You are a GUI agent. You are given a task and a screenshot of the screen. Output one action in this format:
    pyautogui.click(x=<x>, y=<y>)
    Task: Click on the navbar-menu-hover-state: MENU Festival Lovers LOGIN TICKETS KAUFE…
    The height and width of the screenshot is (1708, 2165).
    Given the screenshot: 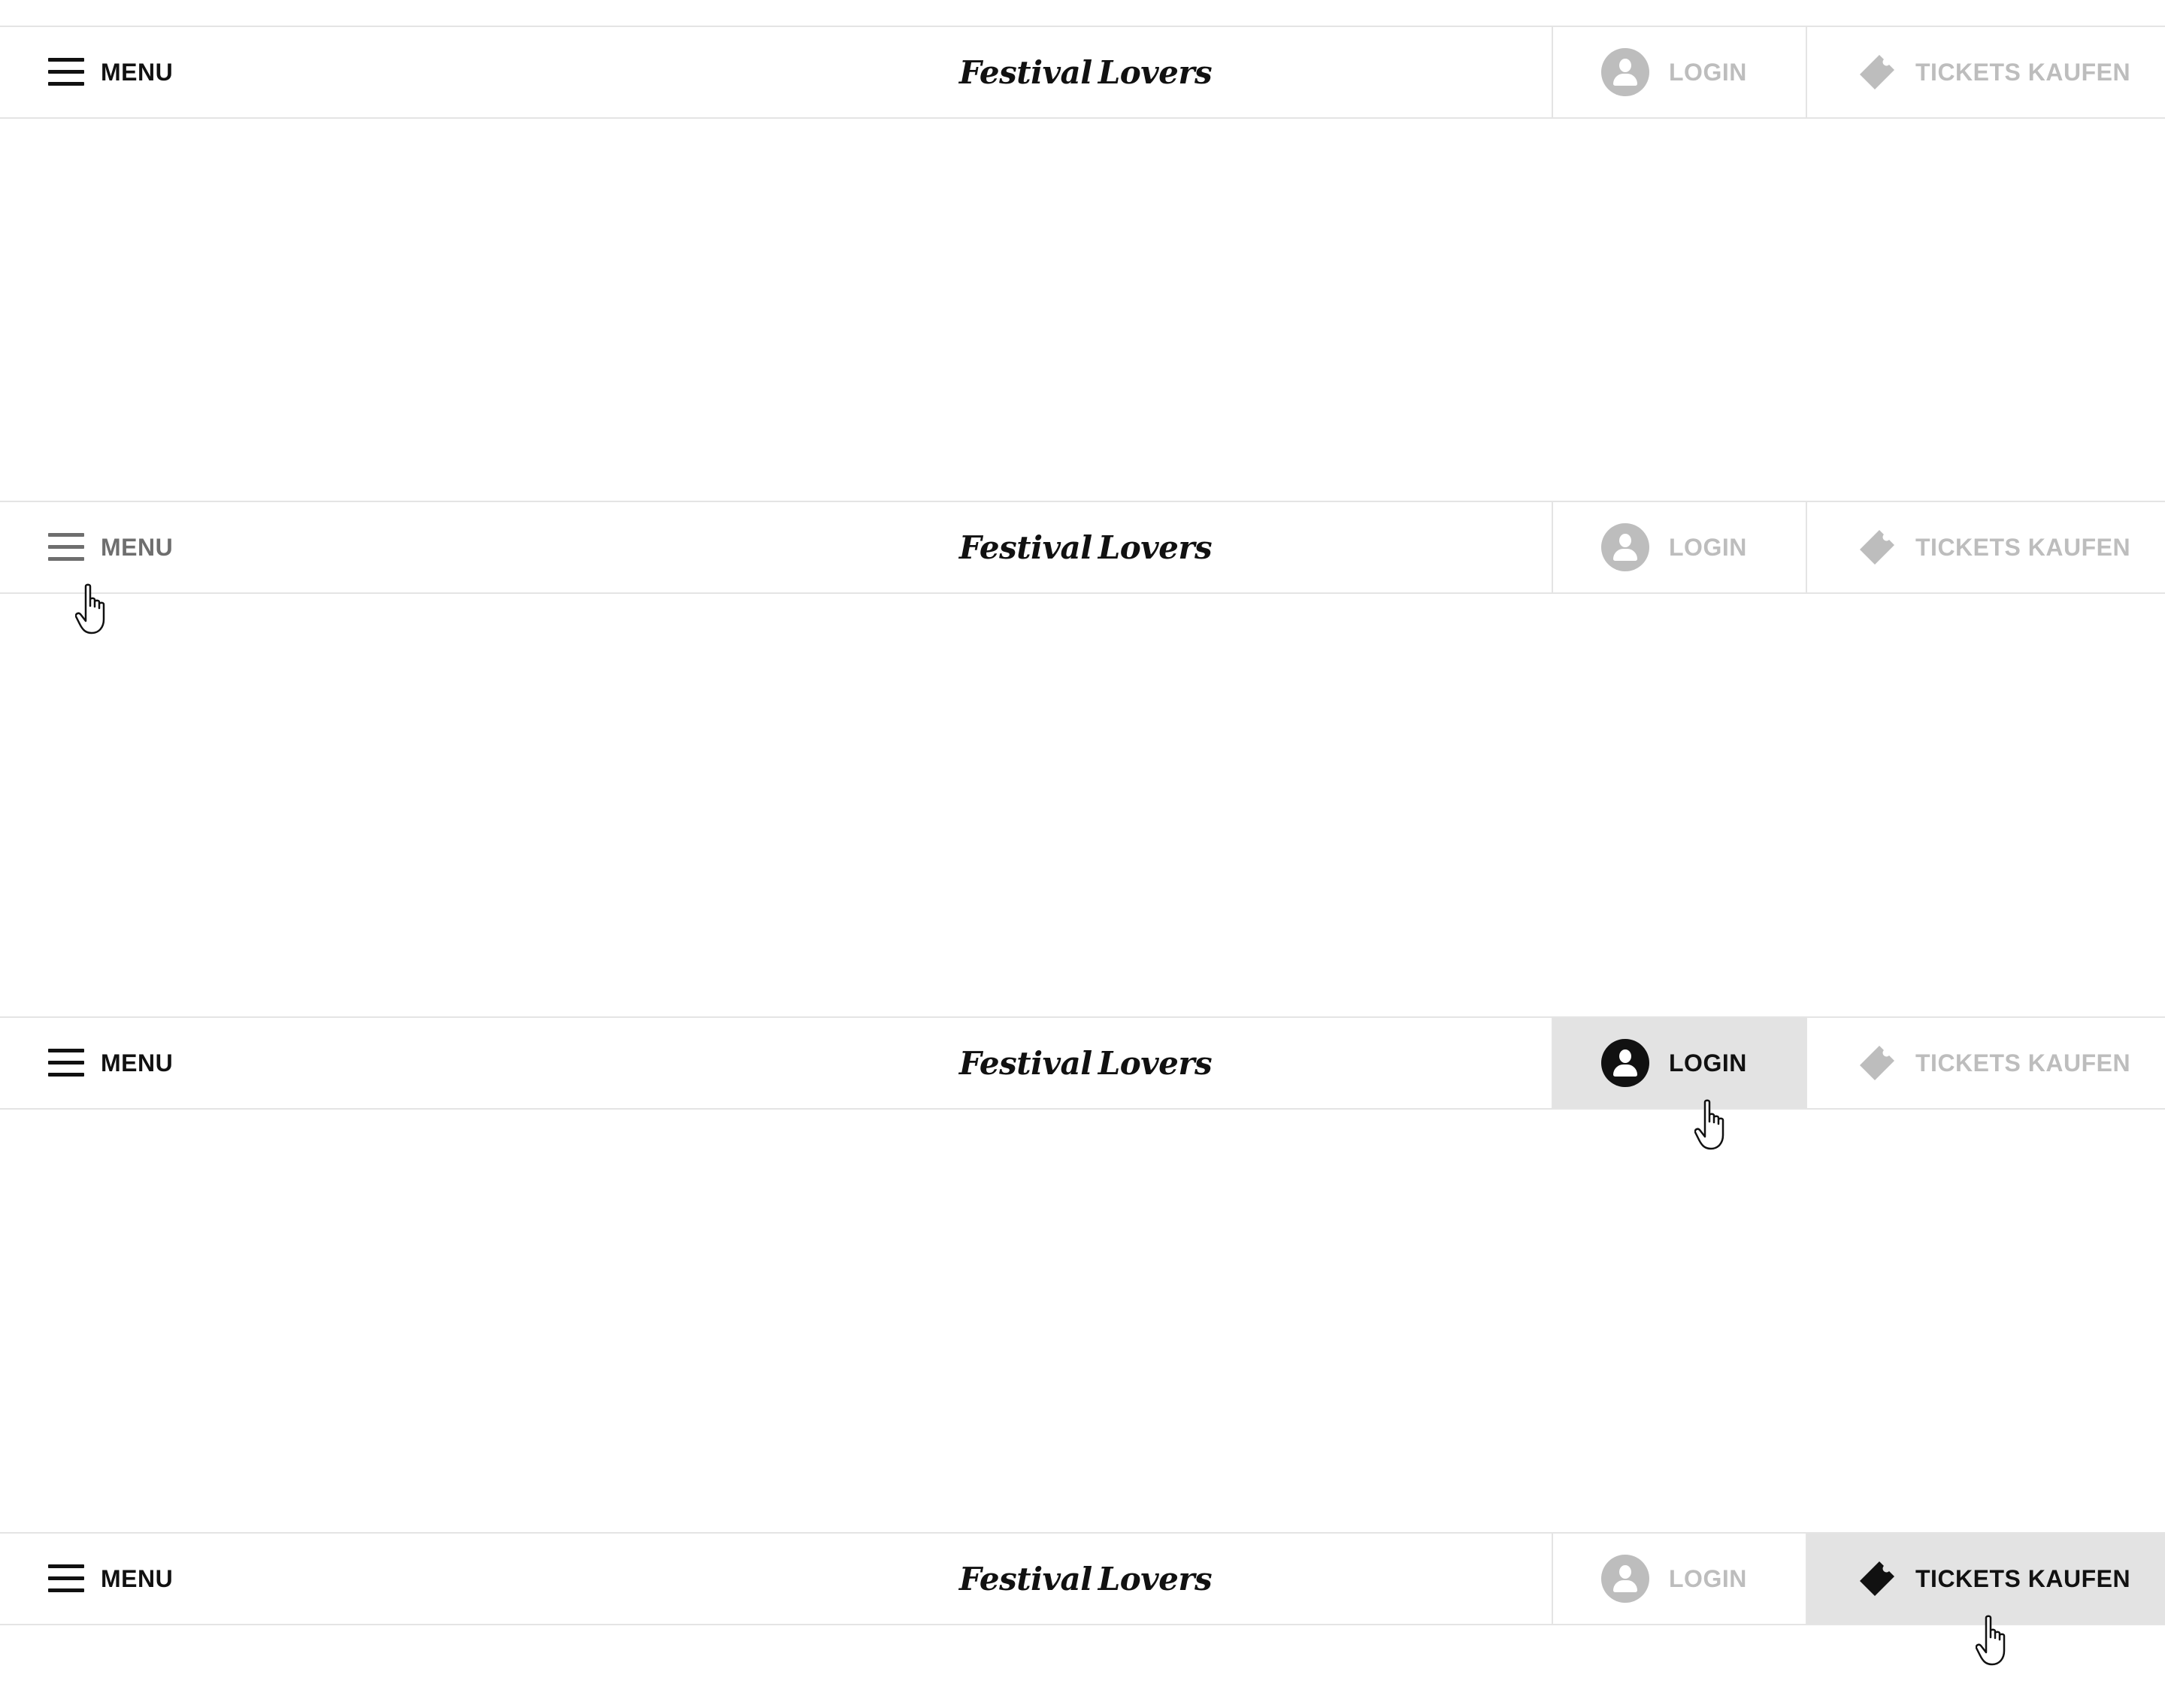 What is the action you would take?
    pyautogui.click(x=1082, y=547)
    